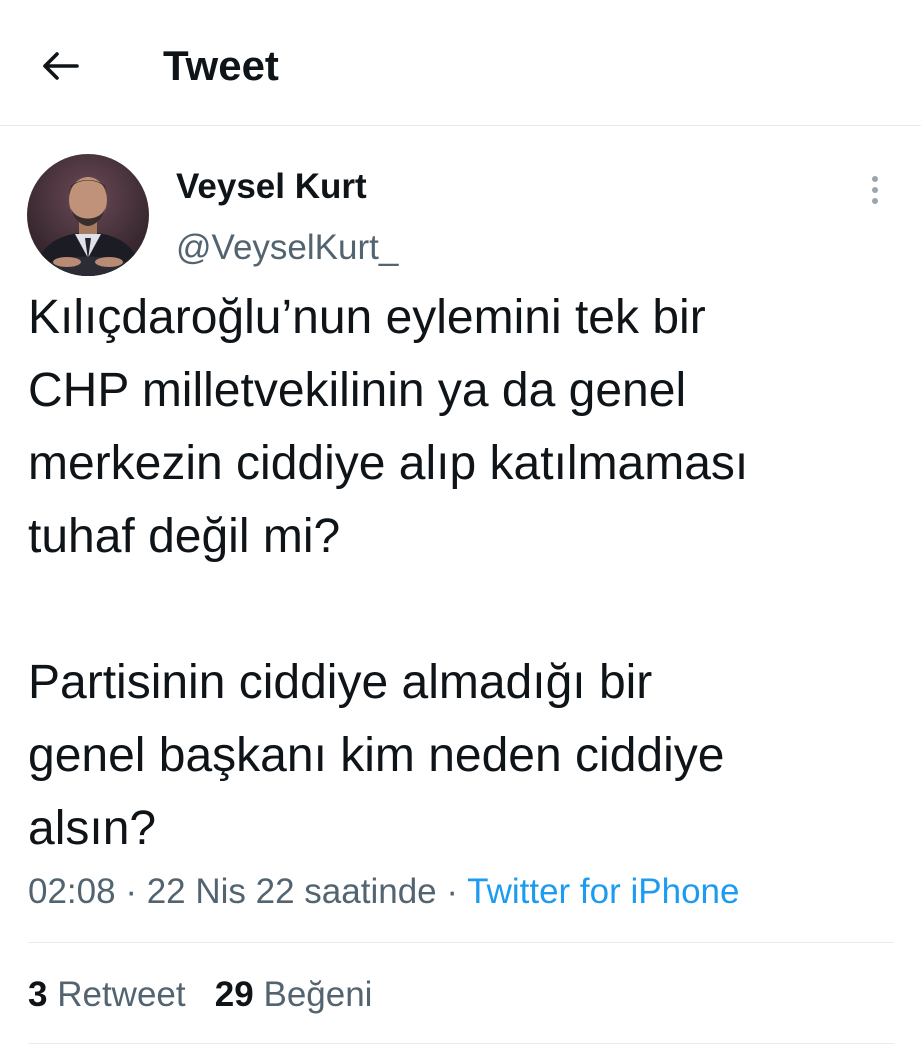  Describe the element at coordinates (271, 187) in the screenshot. I see `author-name: Veysel Kurt` at that location.